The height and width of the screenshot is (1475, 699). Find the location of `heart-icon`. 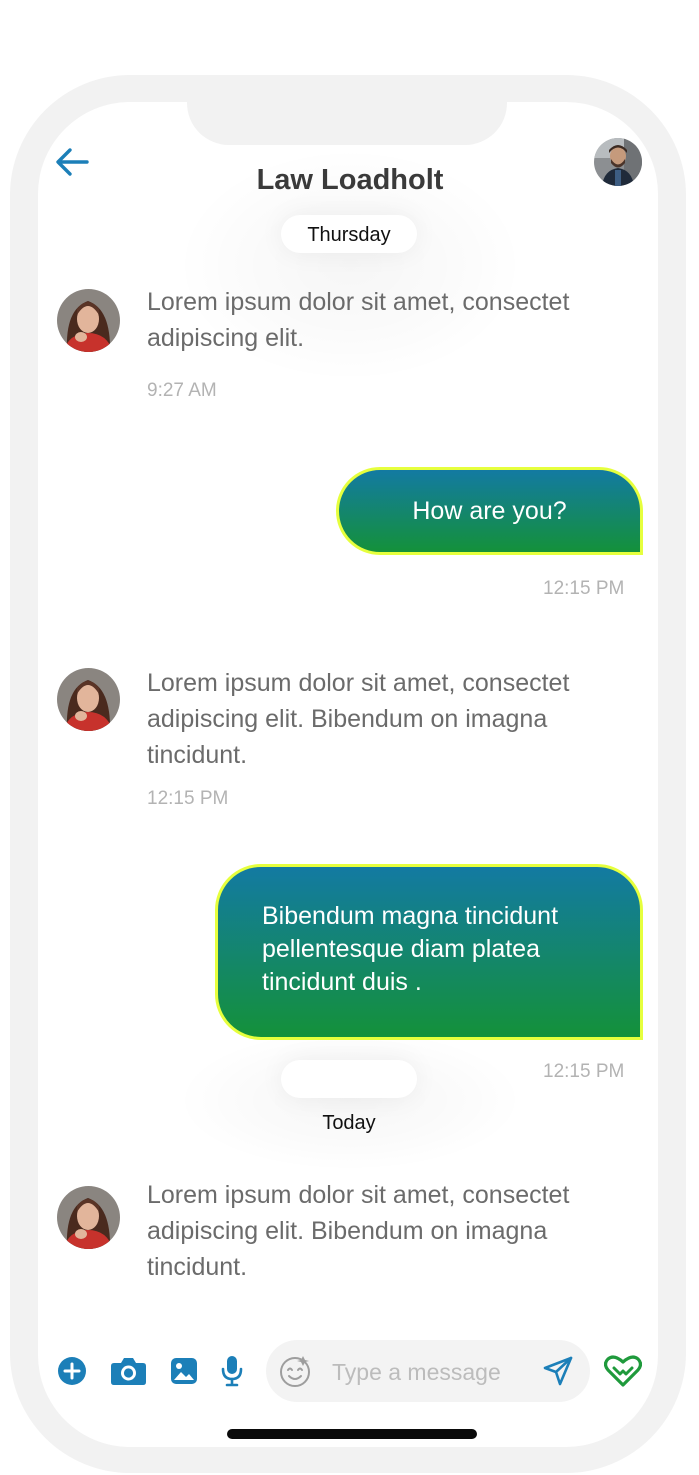

heart-icon is located at coordinates (623, 1371).